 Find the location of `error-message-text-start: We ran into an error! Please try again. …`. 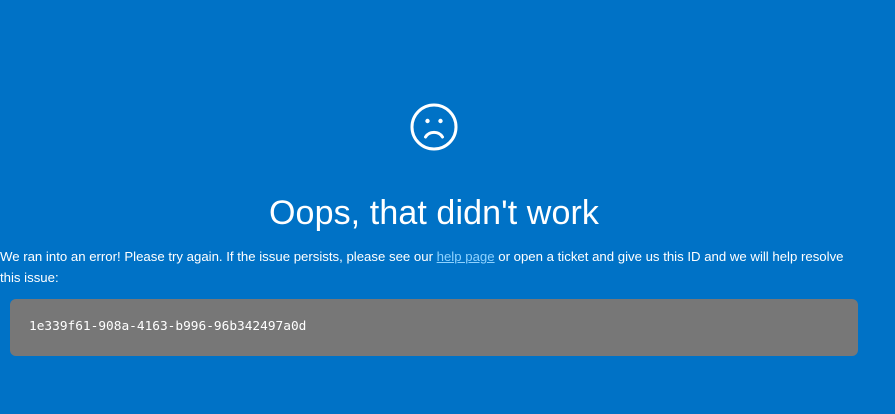

error-message-text-start: We ran into an error! Please try again. … is located at coordinates (218, 257).